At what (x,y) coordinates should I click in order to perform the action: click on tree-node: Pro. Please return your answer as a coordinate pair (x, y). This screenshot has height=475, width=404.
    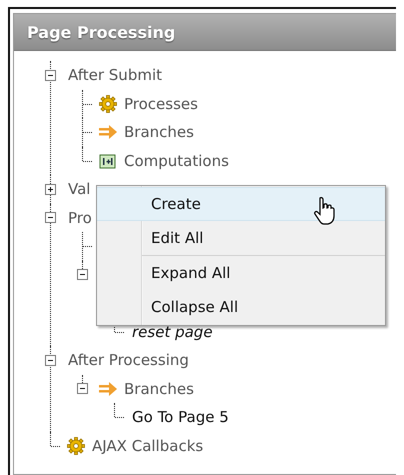
    Looking at the image, I should click on (80, 217).